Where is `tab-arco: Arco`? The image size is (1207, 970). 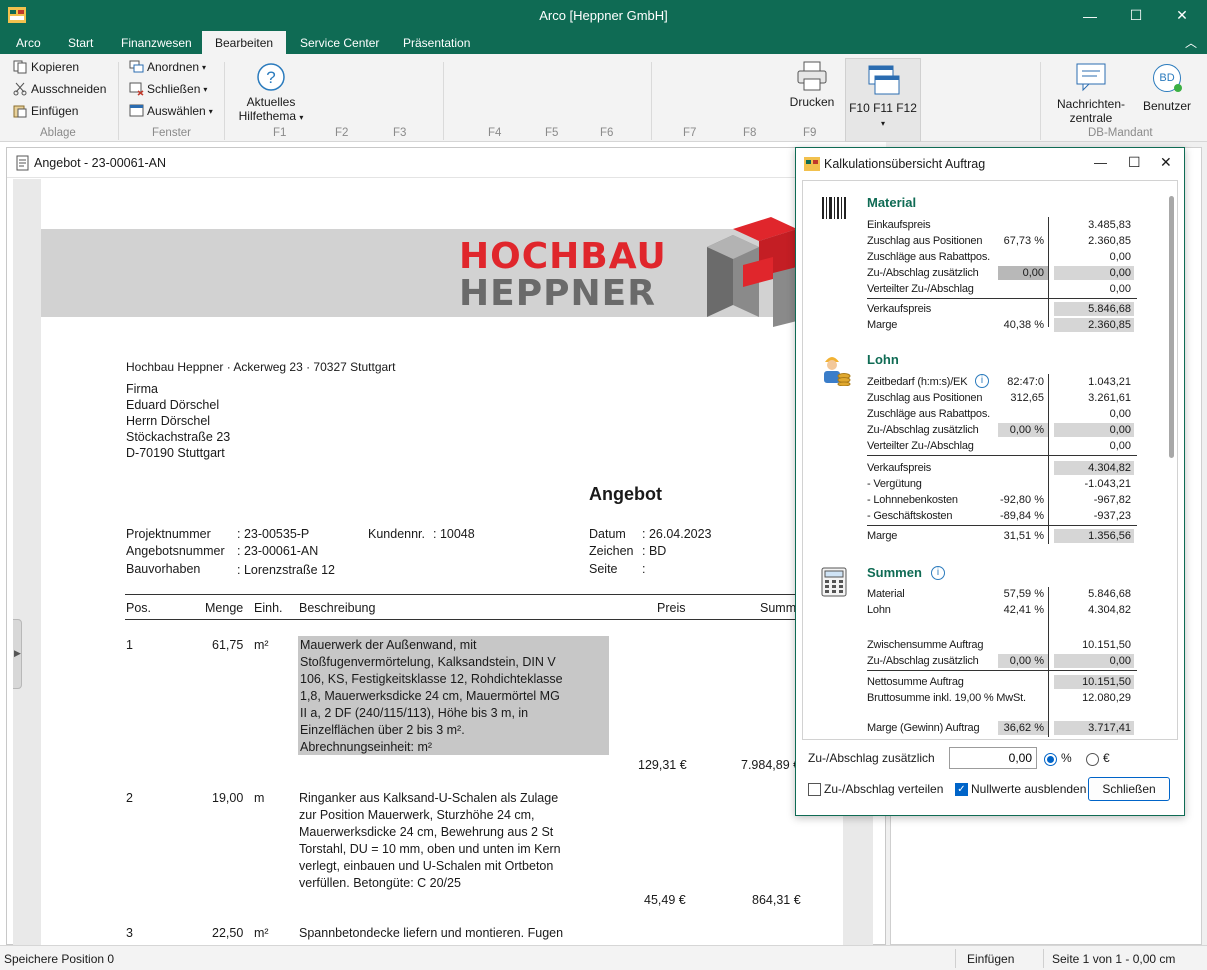
tab-arco: Arco is located at coordinates (28, 42).